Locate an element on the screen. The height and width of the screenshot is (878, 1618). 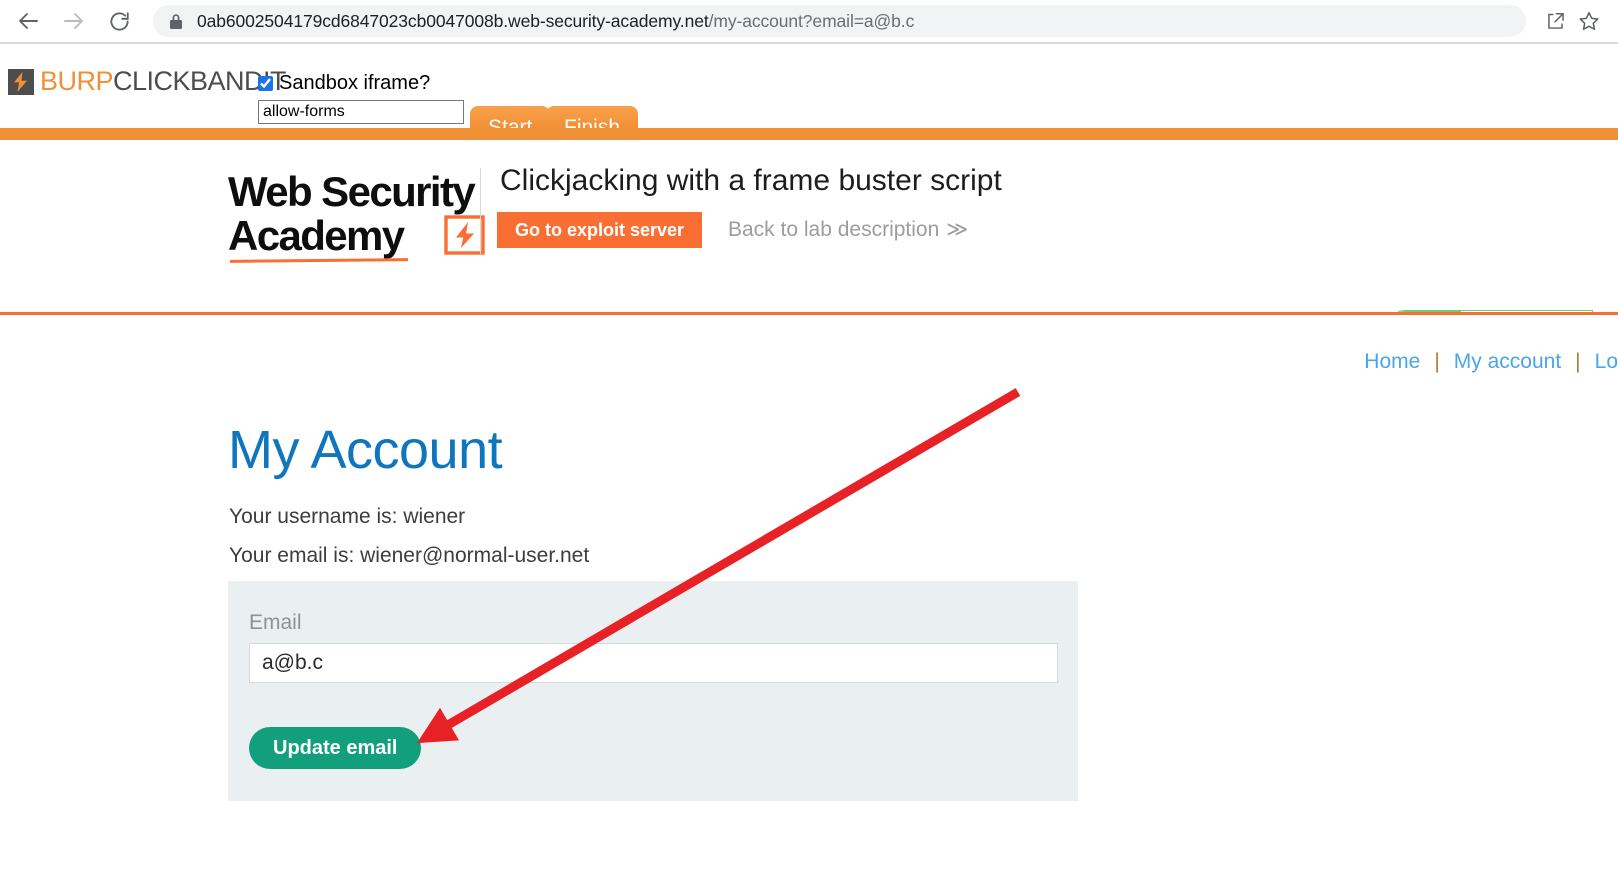
share-icon is located at coordinates (1555, 21).